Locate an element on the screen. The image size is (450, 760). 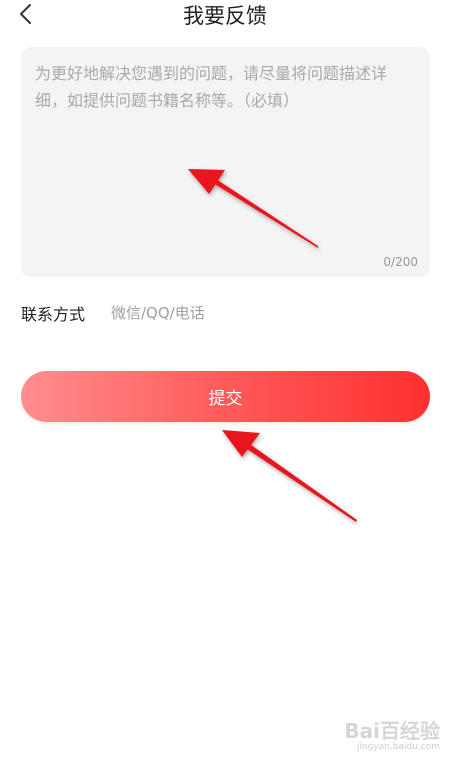
watermark: Bai百经验 jingyan.baidu.com is located at coordinates (392, 736).